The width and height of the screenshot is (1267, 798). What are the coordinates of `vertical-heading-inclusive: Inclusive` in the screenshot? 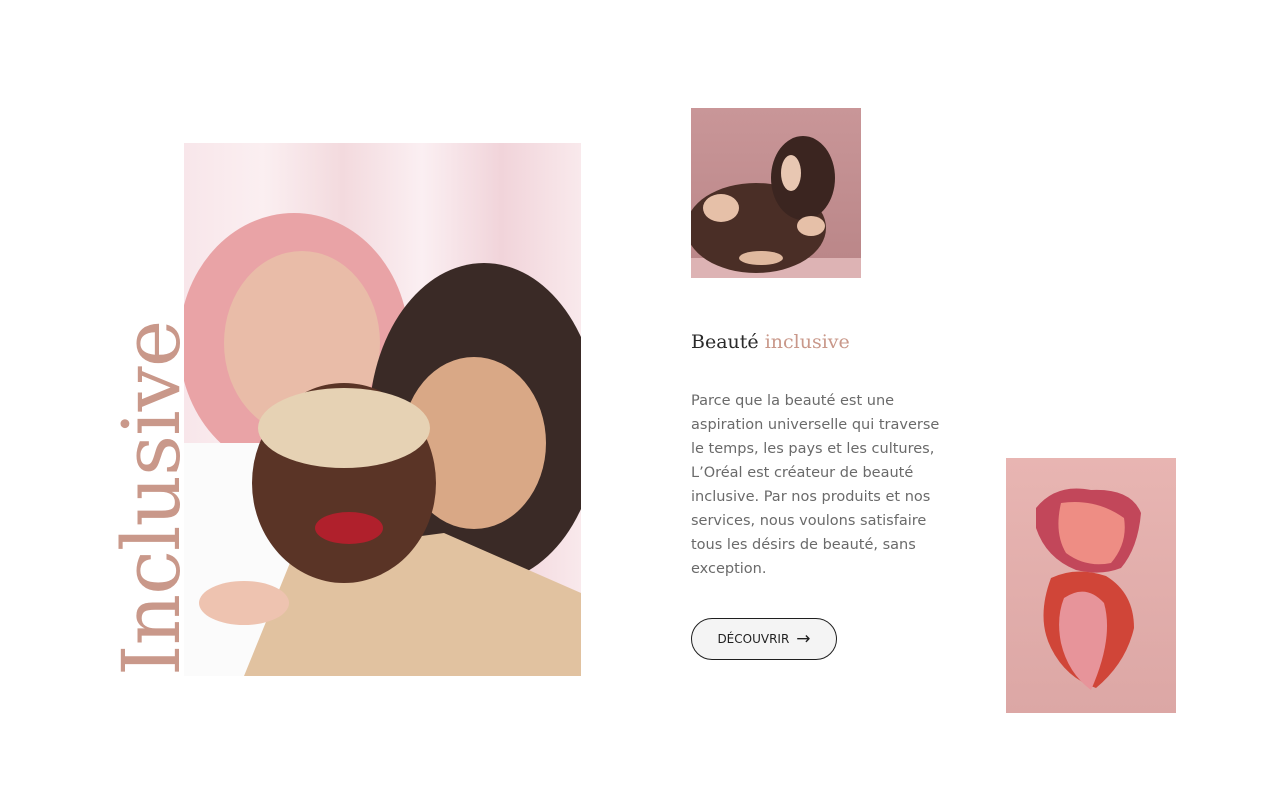 It's located at (151, 498).